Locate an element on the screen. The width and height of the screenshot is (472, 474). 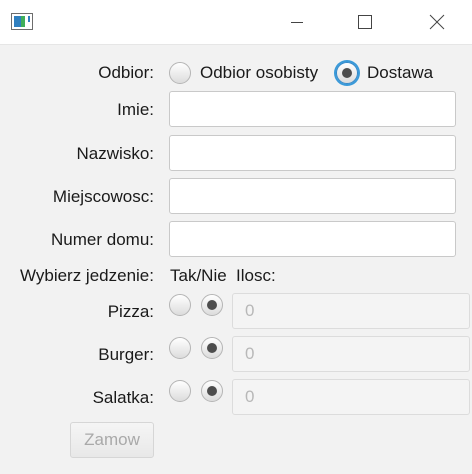
pizza-no-radio is located at coordinates (212, 305).